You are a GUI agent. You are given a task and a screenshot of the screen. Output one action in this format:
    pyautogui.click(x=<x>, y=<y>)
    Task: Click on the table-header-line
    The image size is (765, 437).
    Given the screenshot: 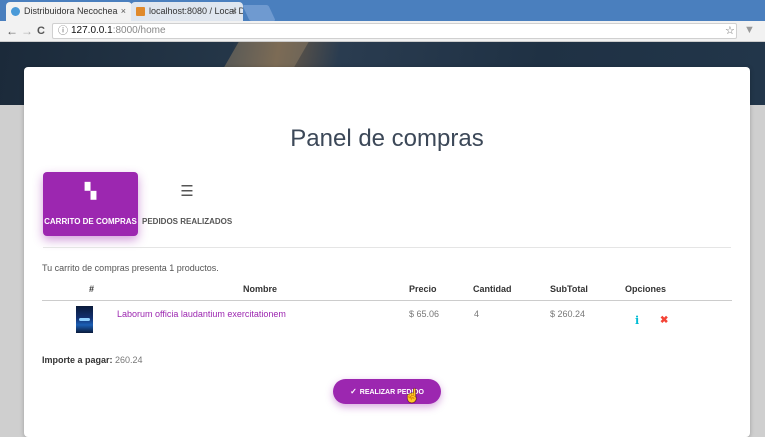 What is the action you would take?
    pyautogui.click(x=387, y=300)
    